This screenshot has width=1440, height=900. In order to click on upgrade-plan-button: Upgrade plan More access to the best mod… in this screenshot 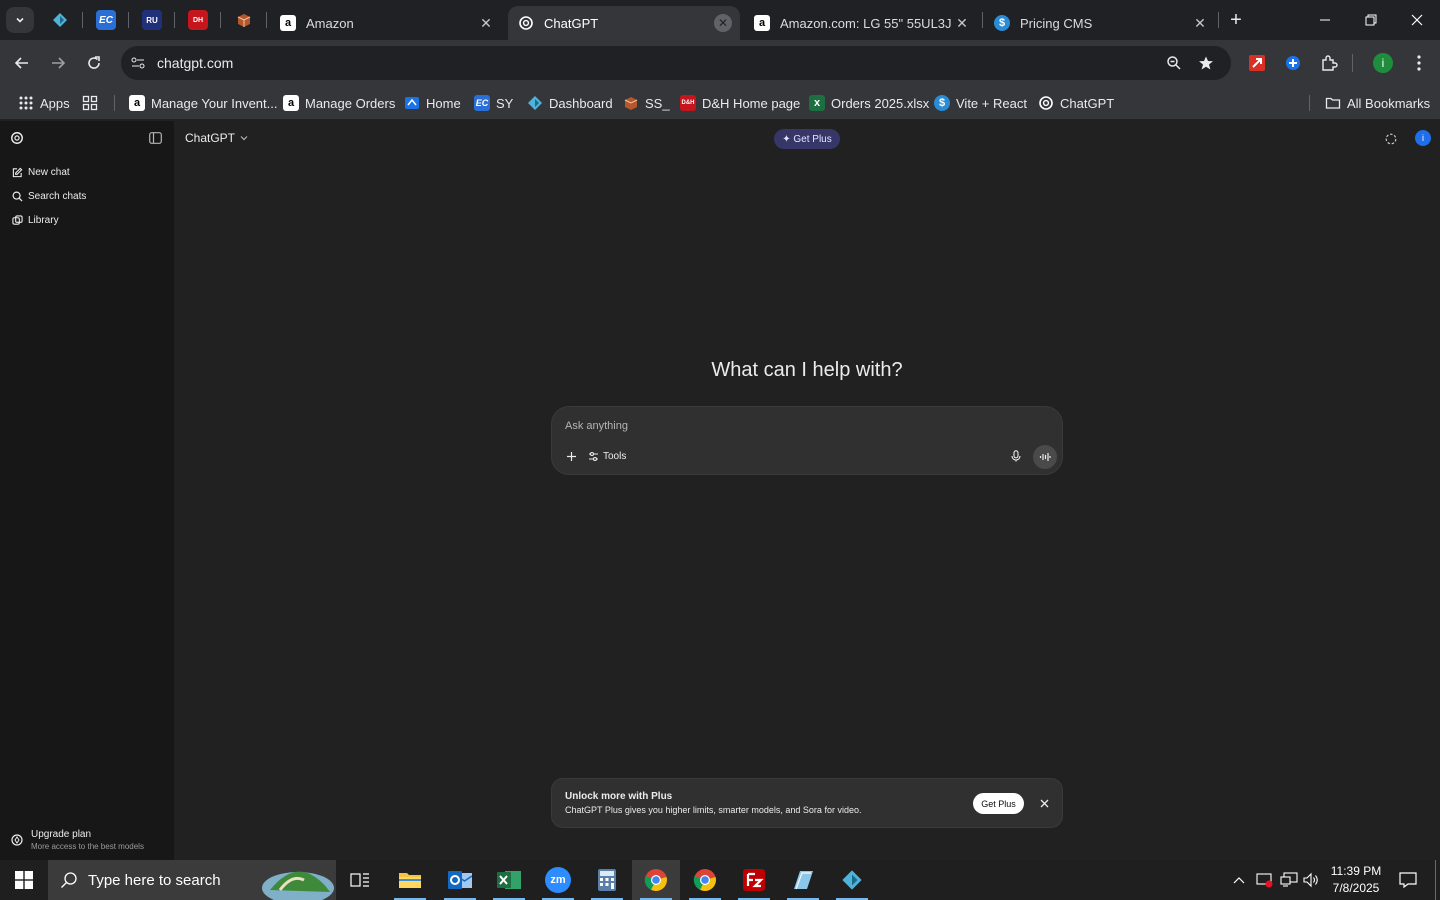, I will do `click(91, 842)`.